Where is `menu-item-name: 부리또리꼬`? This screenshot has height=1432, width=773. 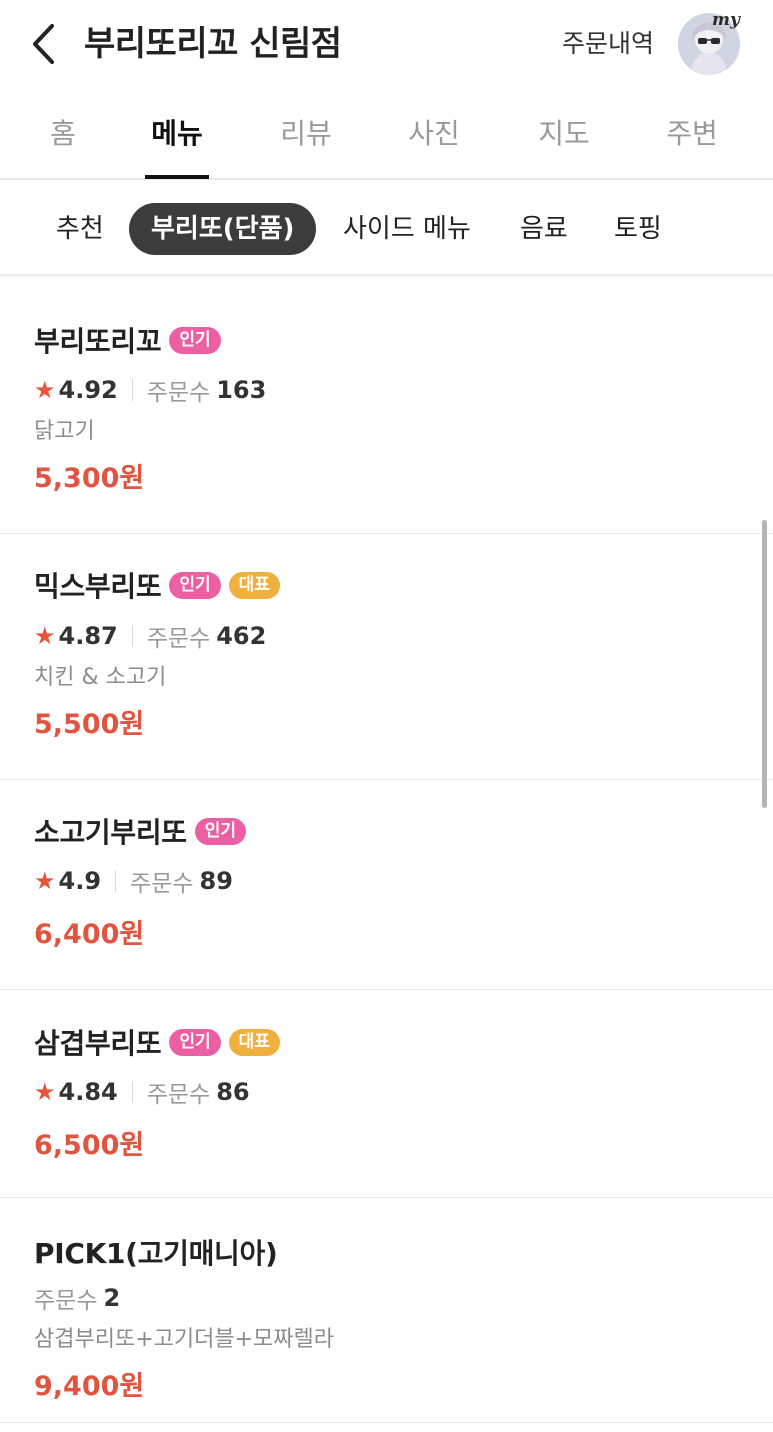 menu-item-name: 부리또리꼬 is located at coordinates (98, 341).